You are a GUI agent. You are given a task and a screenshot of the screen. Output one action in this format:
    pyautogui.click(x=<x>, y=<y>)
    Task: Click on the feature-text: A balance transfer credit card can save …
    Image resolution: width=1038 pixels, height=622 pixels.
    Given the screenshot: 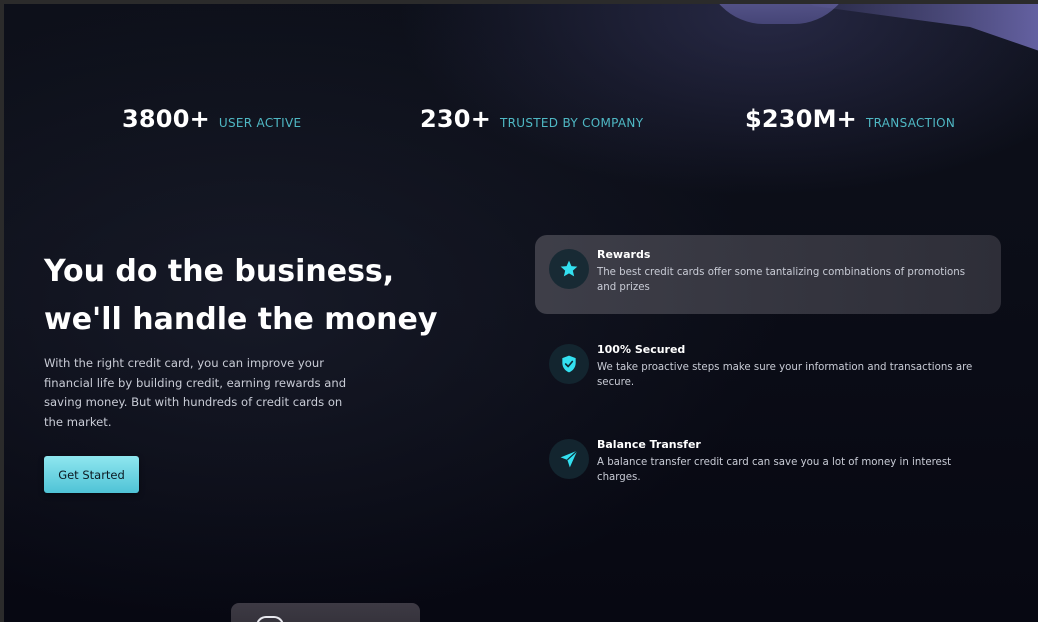 What is the action you would take?
    pyautogui.click(x=774, y=470)
    